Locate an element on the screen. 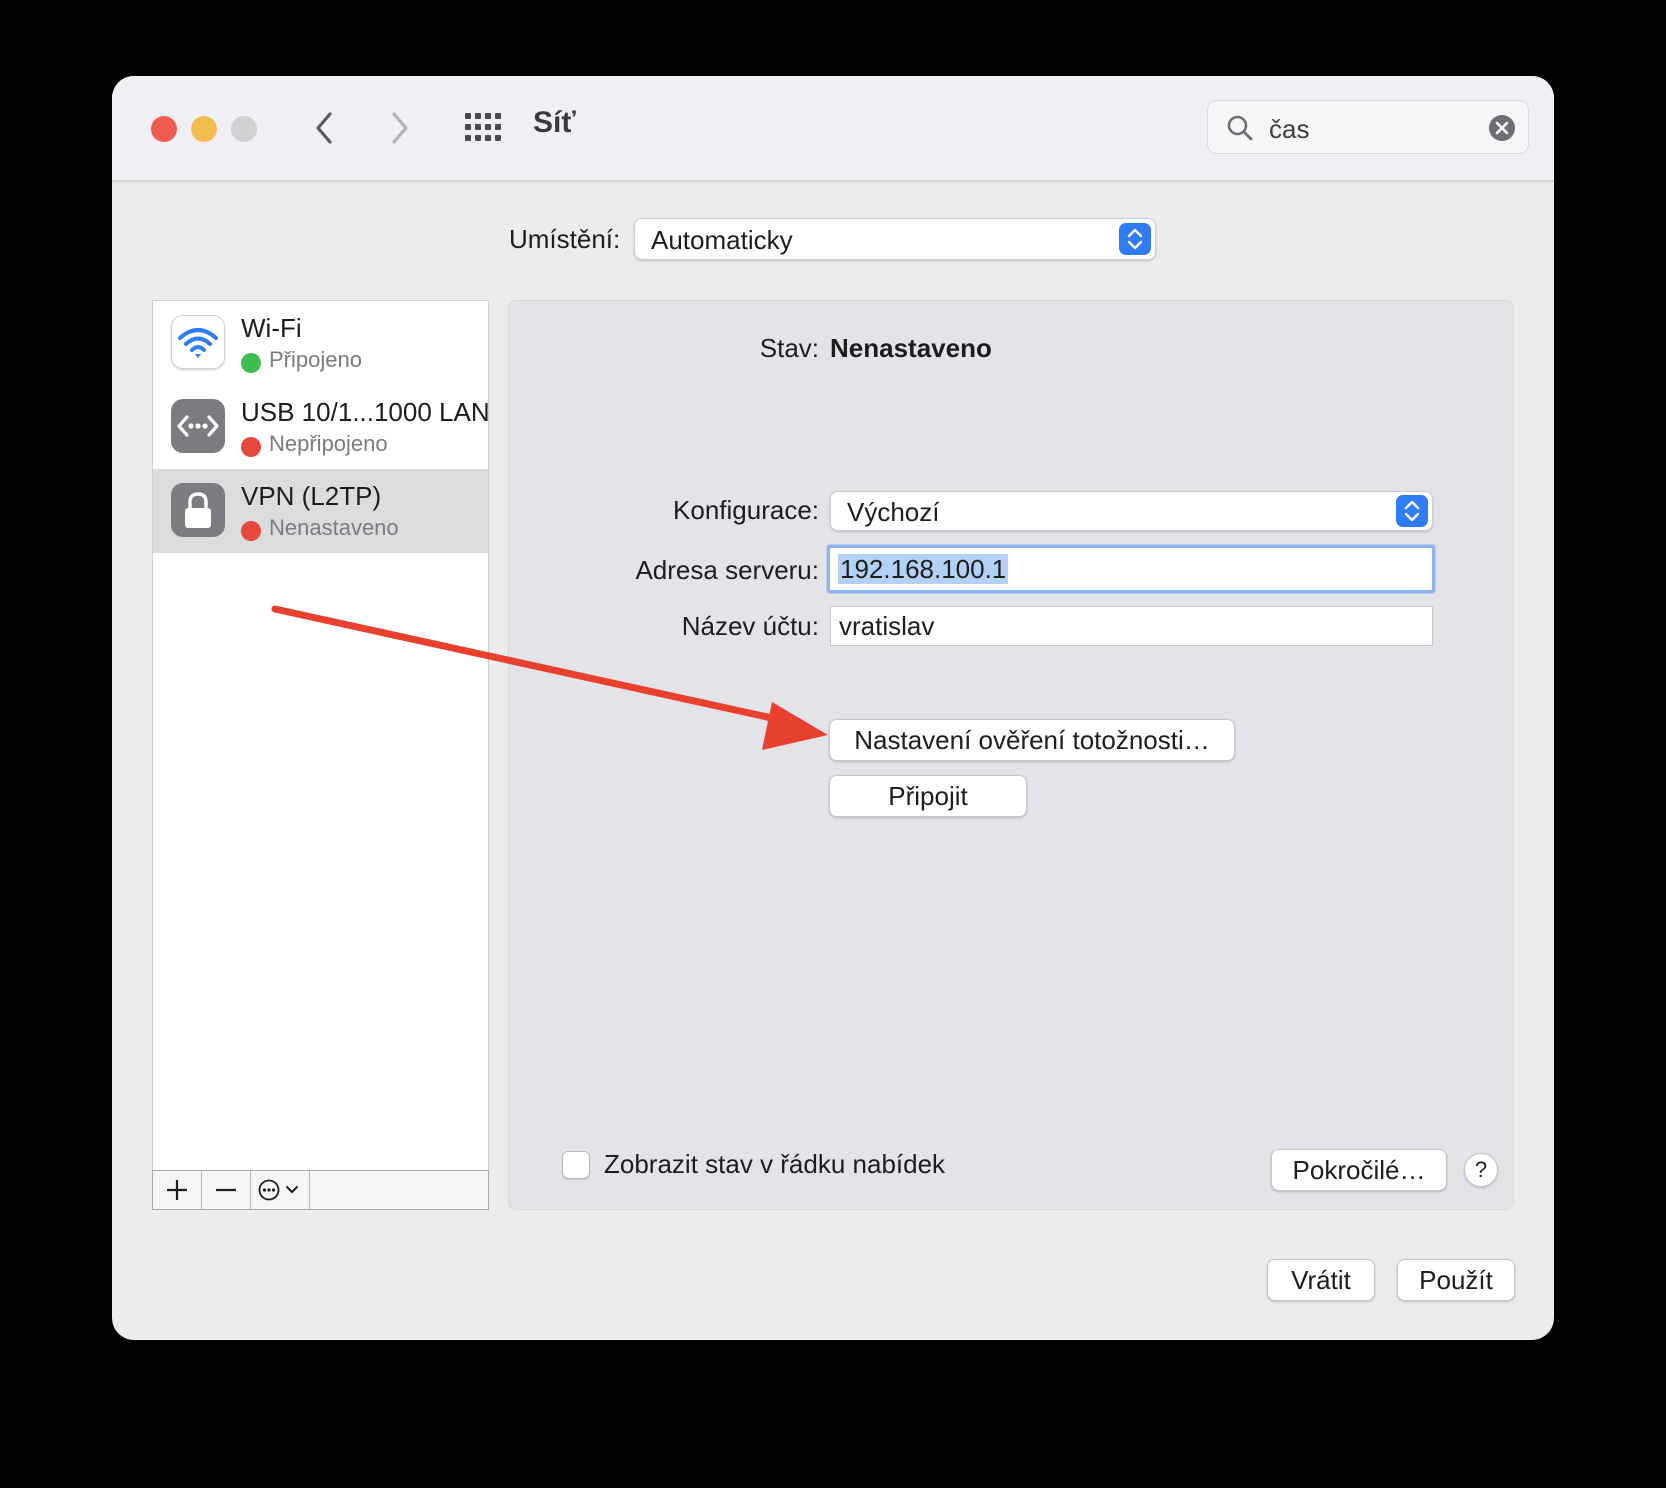 The image size is (1666, 1488). minimize-window-button is located at coordinates (204, 129).